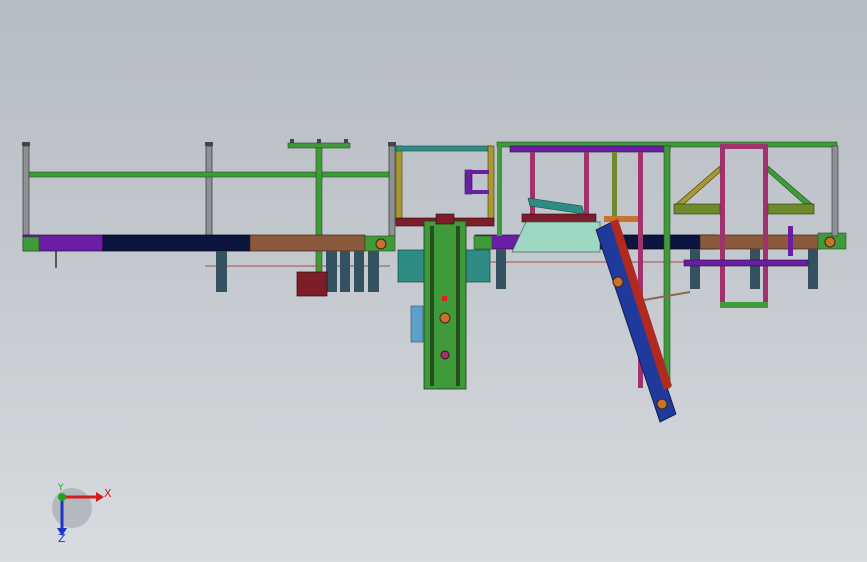  I want to click on center-left-post, so click(399, 184).